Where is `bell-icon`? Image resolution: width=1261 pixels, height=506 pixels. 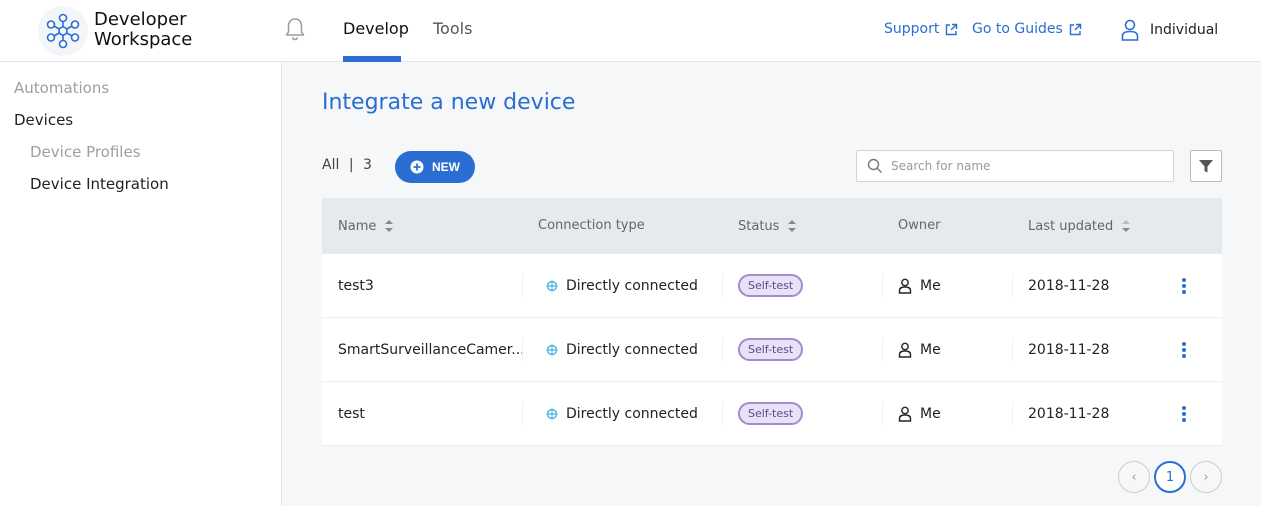 bell-icon is located at coordinates (295, 29).